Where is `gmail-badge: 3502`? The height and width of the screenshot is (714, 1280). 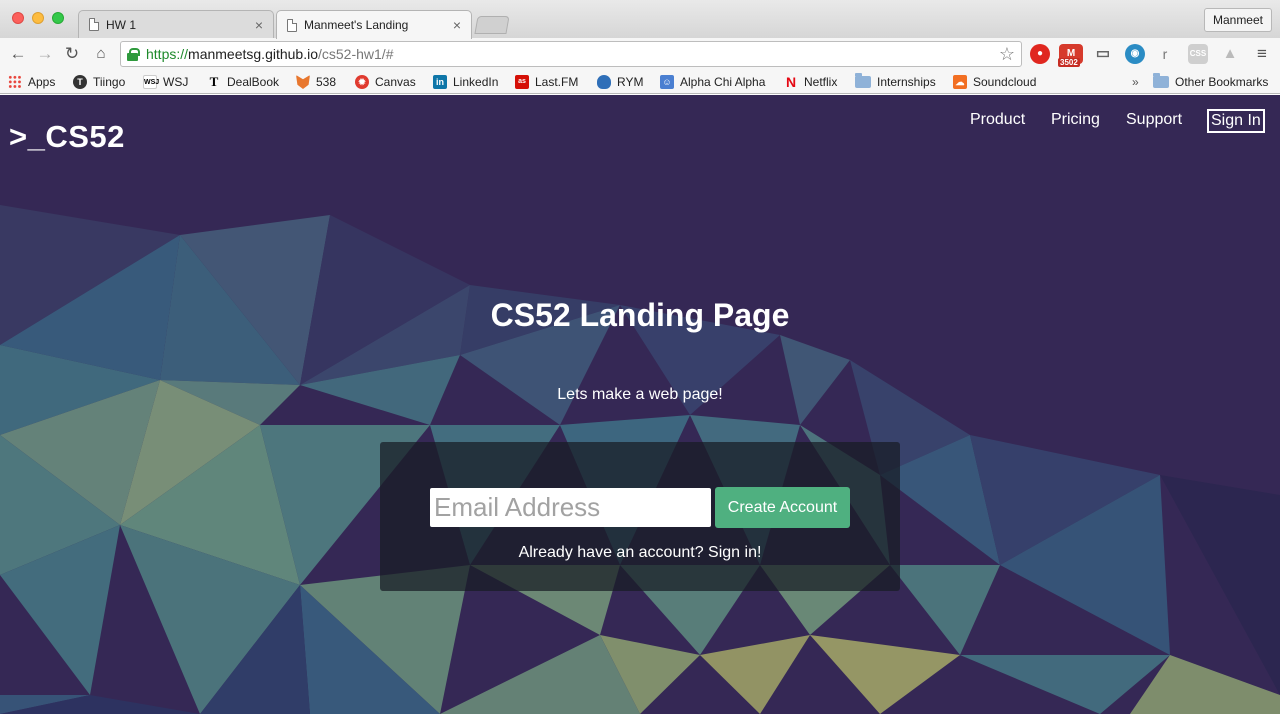
gmail-badge: 3502 is located at coordinates (1069, 62).